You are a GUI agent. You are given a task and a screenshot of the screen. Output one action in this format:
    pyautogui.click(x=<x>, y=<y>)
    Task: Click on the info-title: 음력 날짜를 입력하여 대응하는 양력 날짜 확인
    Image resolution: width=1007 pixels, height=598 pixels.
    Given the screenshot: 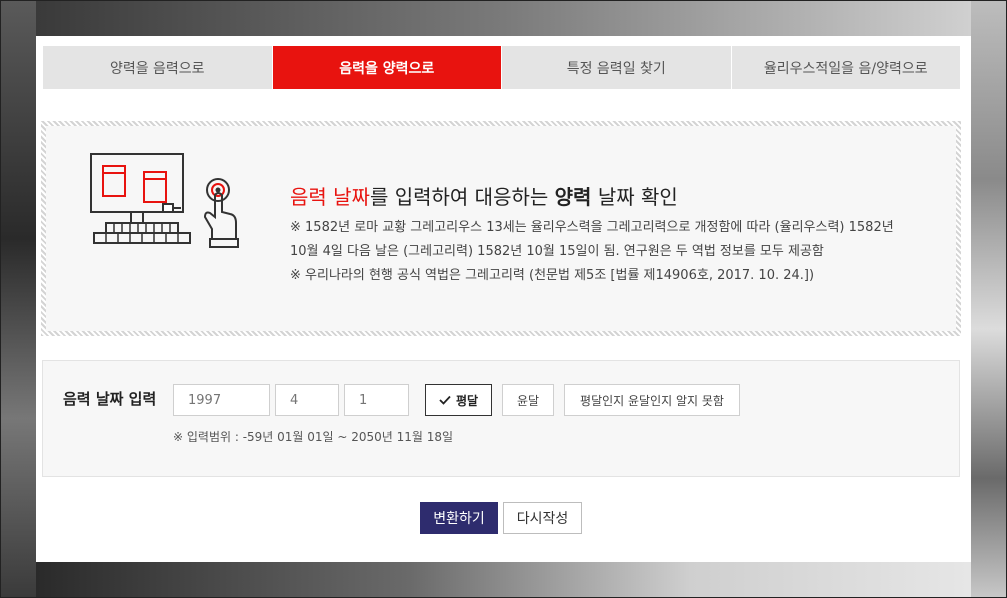 What is the action you would take?
    pyautogui.click(x=484, y=195)
    